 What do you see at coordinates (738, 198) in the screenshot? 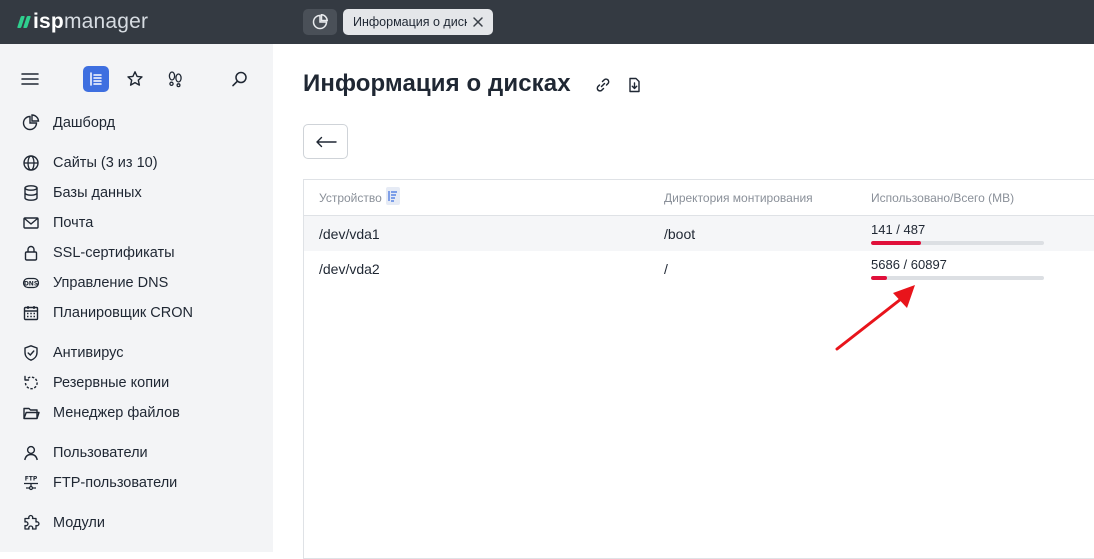
I see `column-header-mount: Директория монтирования` at bounding box center [738, 198].